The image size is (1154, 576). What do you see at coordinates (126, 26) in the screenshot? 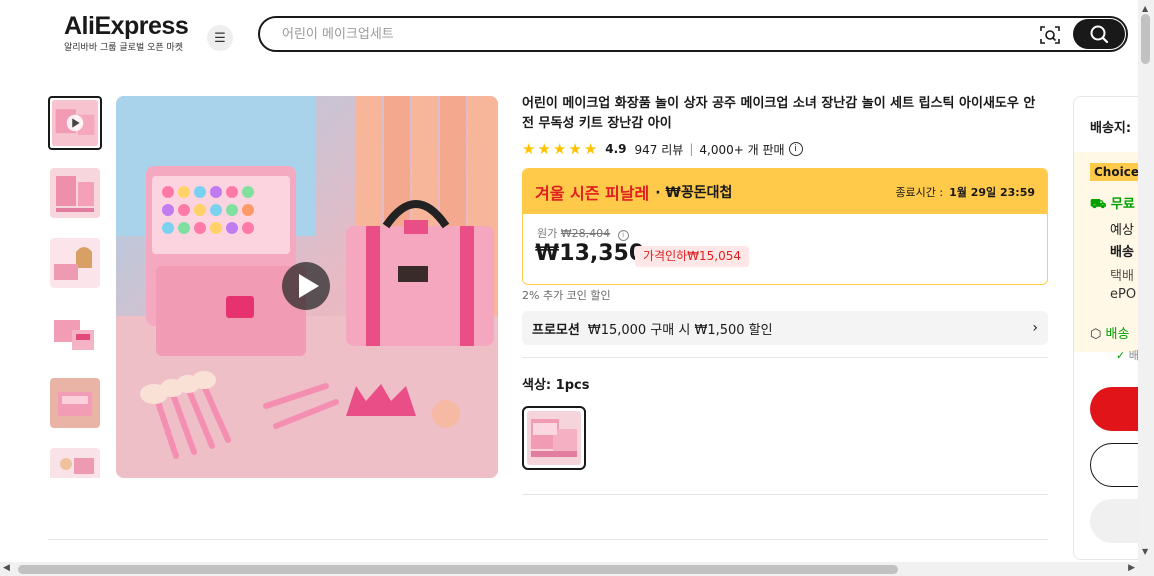
I see `logo-wordmark: AliExpress` at bounding box center [126, 26].